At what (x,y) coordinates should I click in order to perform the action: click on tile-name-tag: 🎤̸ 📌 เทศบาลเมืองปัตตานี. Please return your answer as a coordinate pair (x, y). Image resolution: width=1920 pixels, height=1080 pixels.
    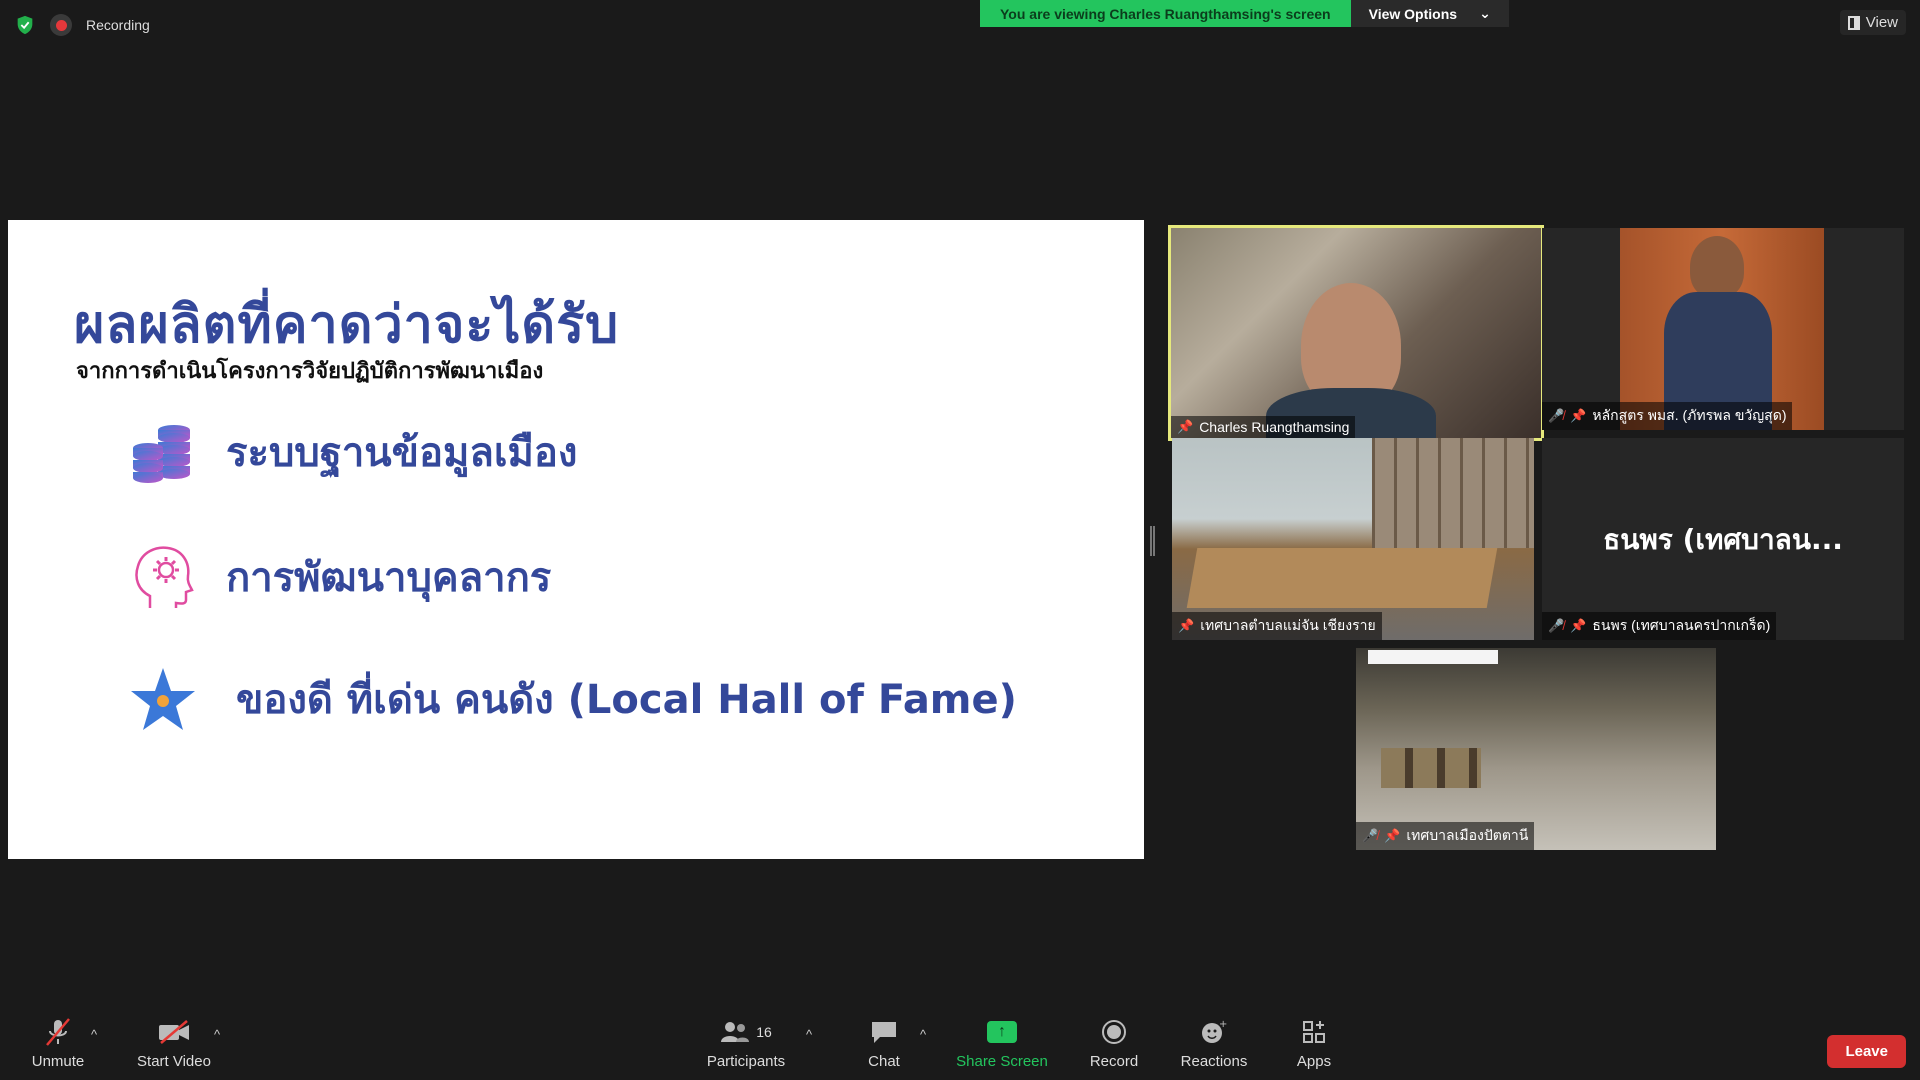
    Looking at the image, I should click on (1445, 836).